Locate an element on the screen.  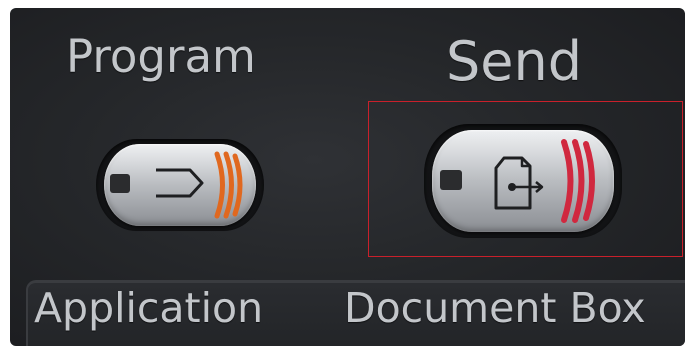
program-indicator-stripes is located at coordinates (228, 185).